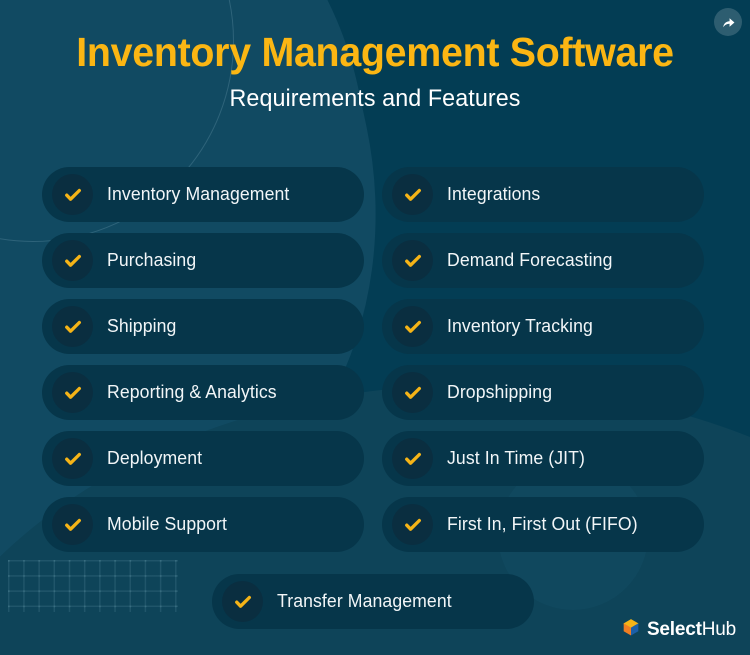 Image resolution: width=750 pixels, height=655 pixels. Describe the element at coordinates (192, 392) in the screenshot. I see `feature-label: Reporting & Analytics` at that location.